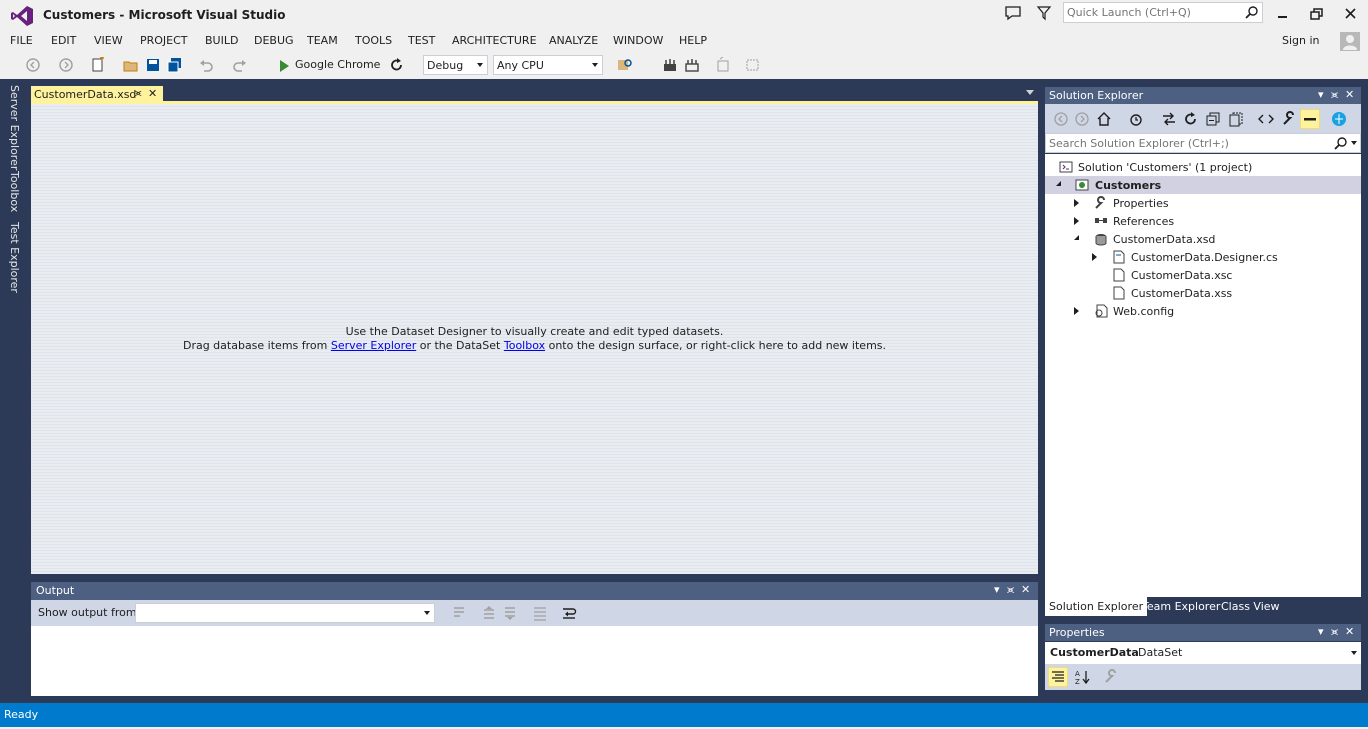 The width and height of the screenshot is (1368, 729). I want to click on tab-team-explorer: Team Explorer, so click(1181, 606).